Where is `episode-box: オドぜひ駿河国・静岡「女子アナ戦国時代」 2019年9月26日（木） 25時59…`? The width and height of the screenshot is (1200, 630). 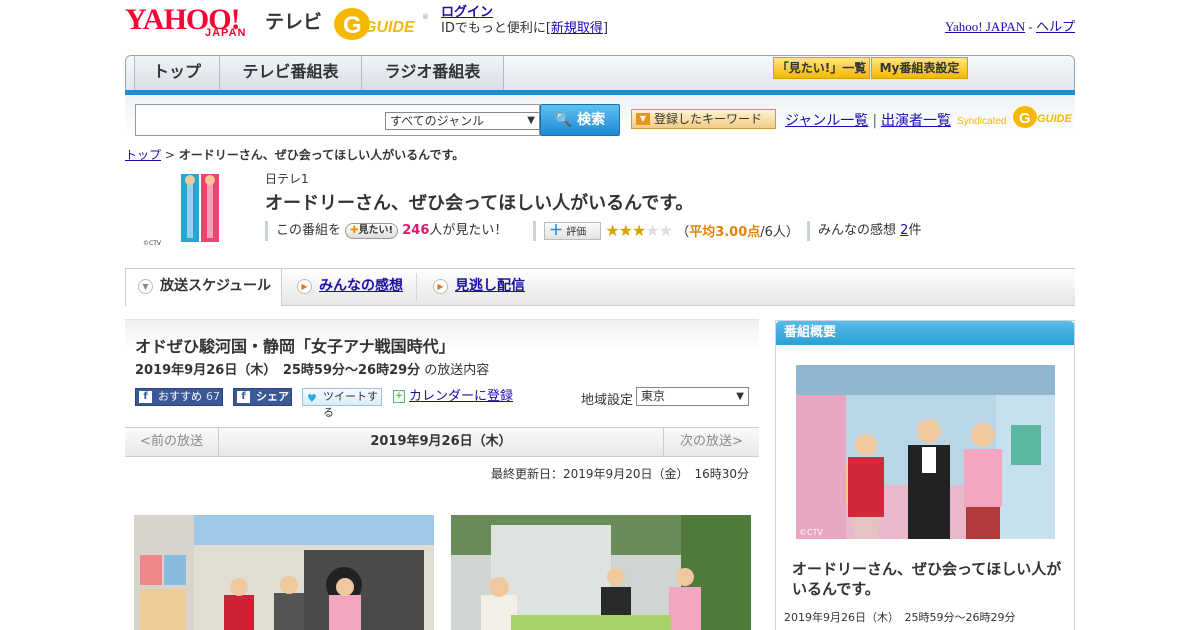 episode-box: オドぜひ駿河国・静岡「女子アナ戦国時代」 2019年9月26日（木） 25時59… is located at coordinates (442, 369).